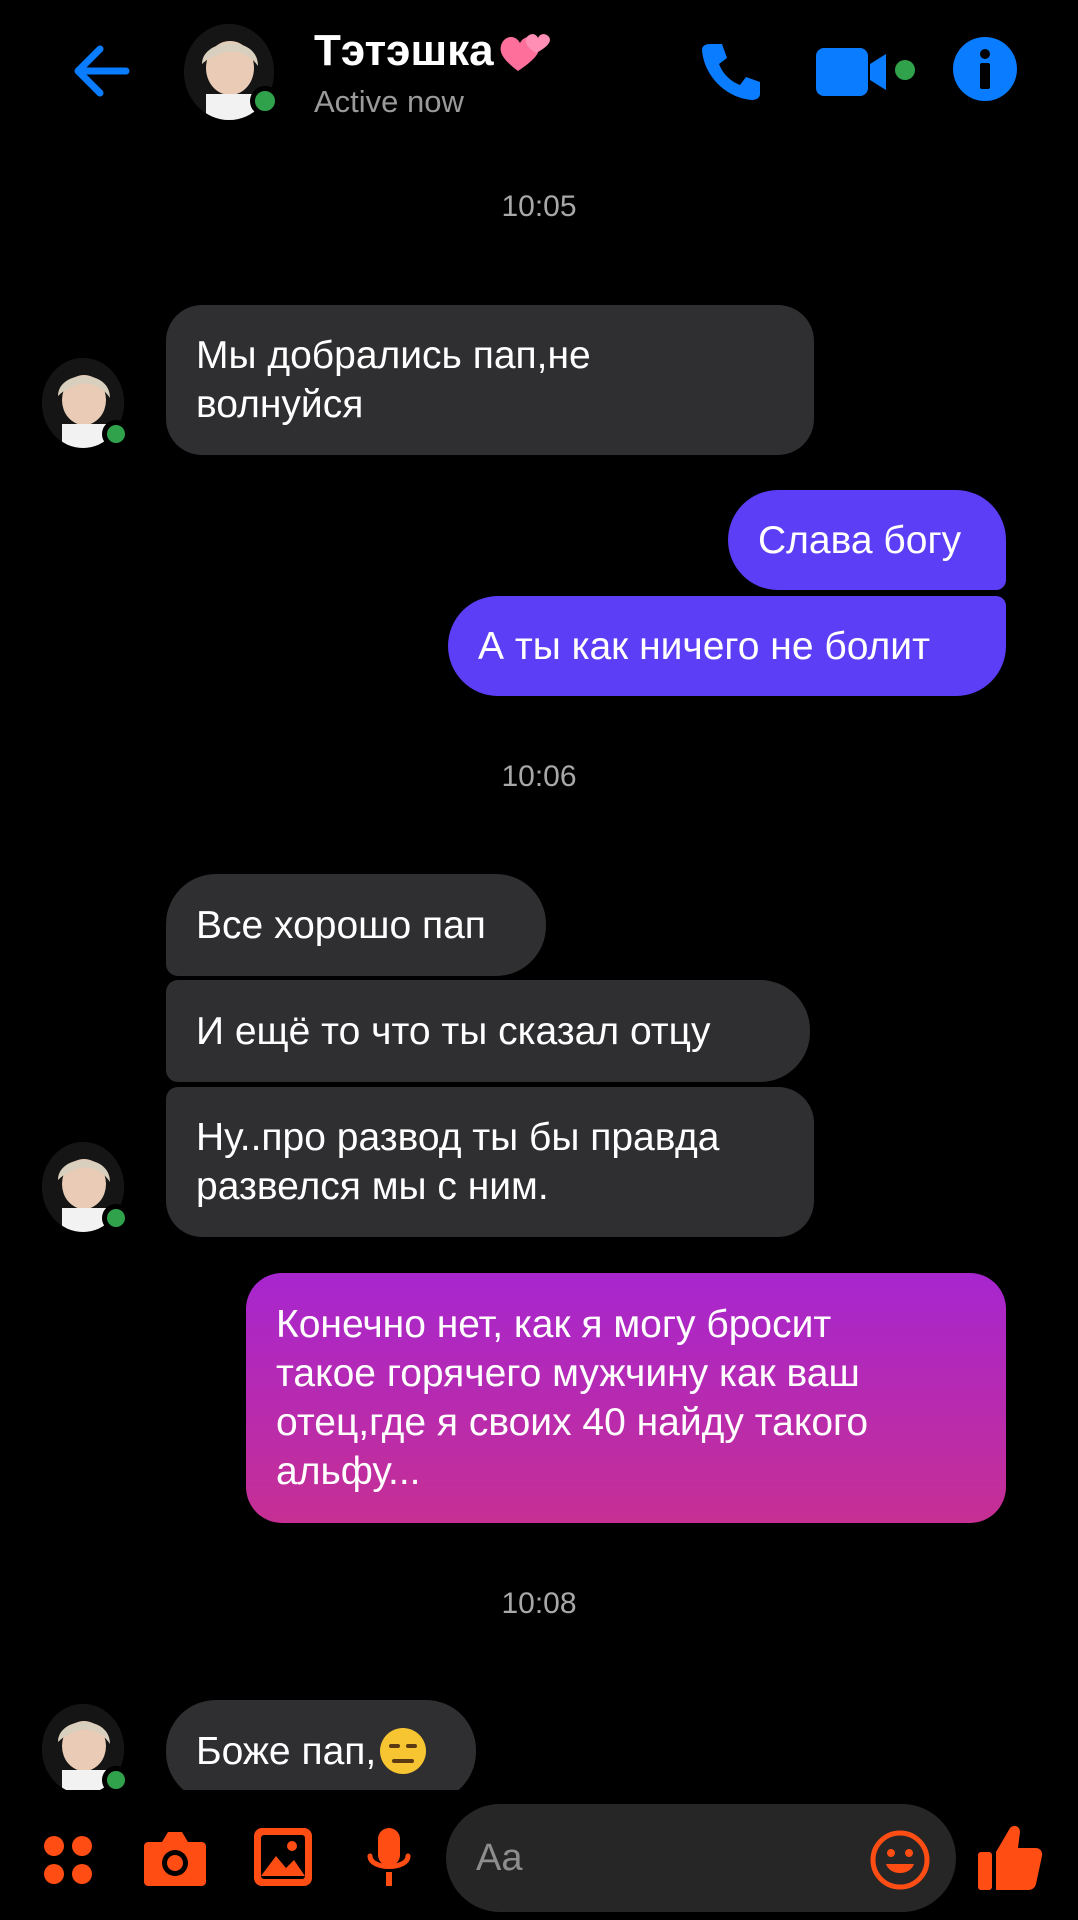 The image size is (1078, 1920). I want to click on phone-icon, so click(731, 72).